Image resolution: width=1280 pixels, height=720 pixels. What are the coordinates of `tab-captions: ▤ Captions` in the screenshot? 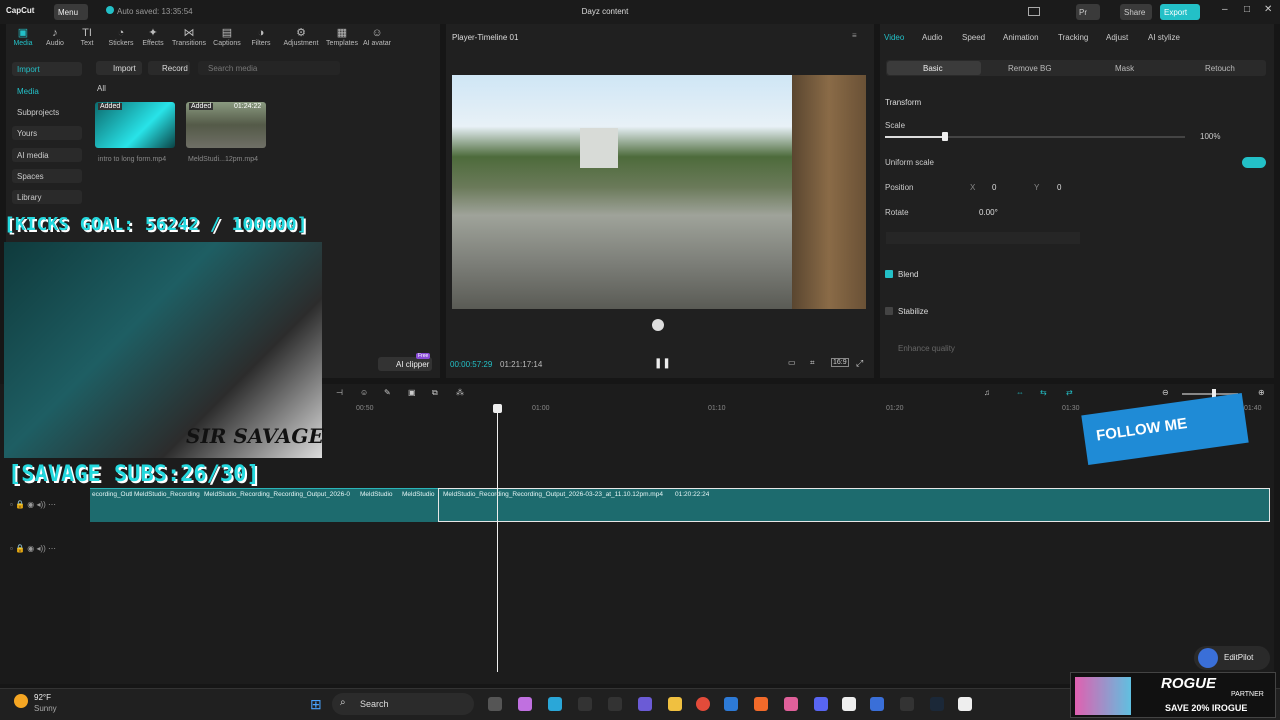 It's located at (227, 36).